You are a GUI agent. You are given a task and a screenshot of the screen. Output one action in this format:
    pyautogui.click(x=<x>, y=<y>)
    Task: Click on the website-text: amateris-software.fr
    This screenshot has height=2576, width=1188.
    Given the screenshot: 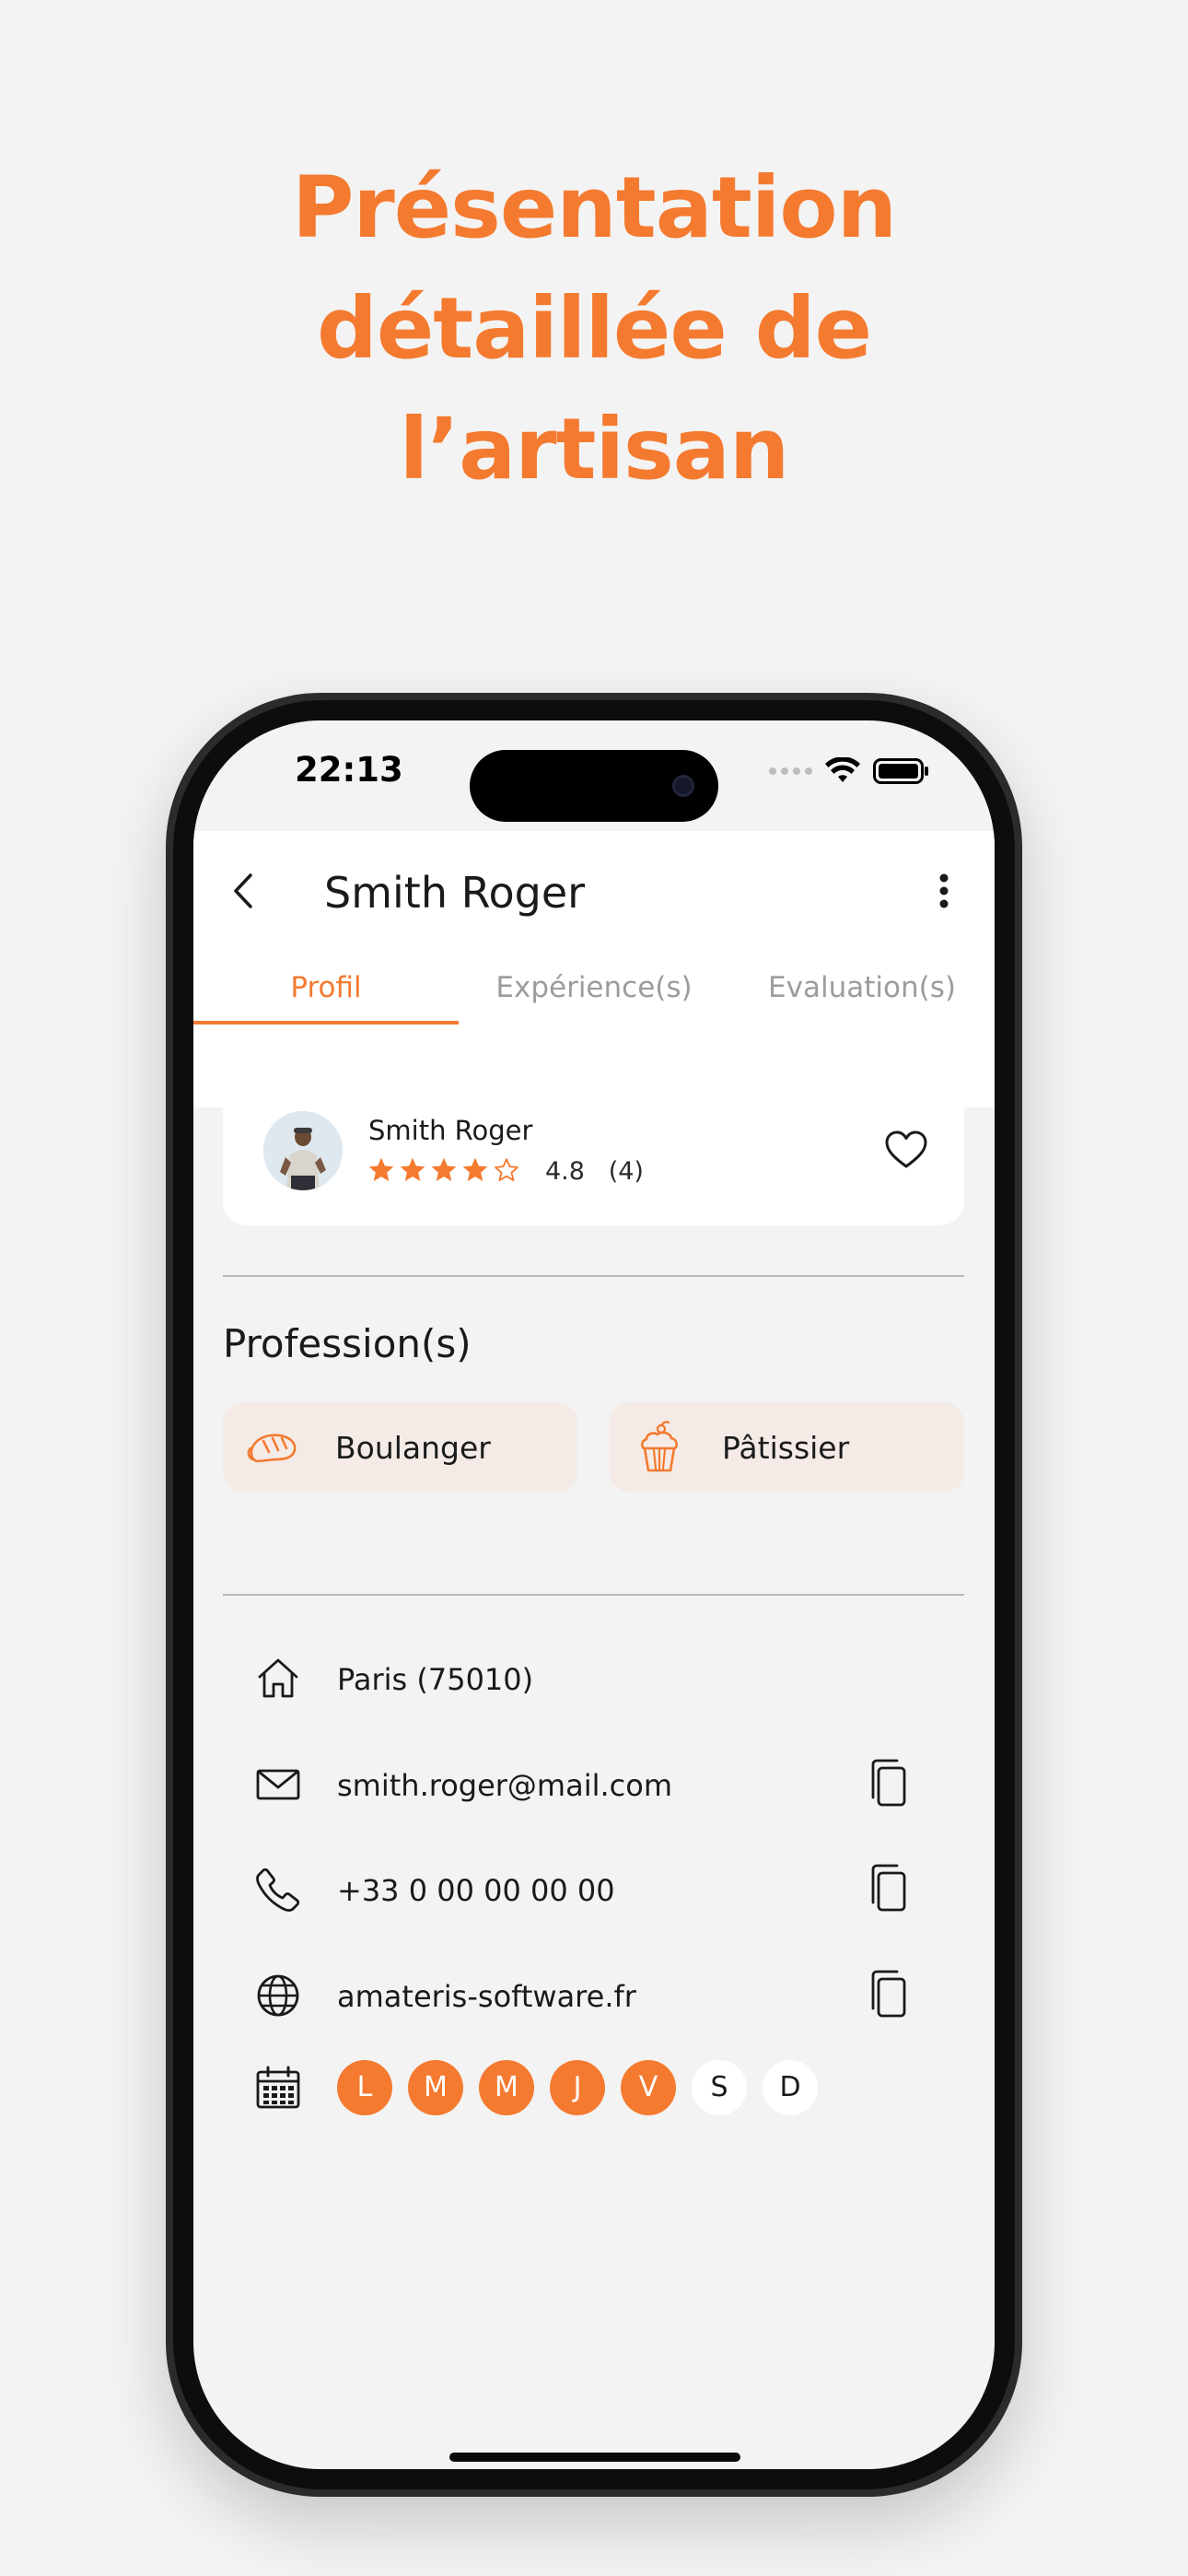 What is the action you would take?
    pyautogui.click(x=486, y=1996)
    